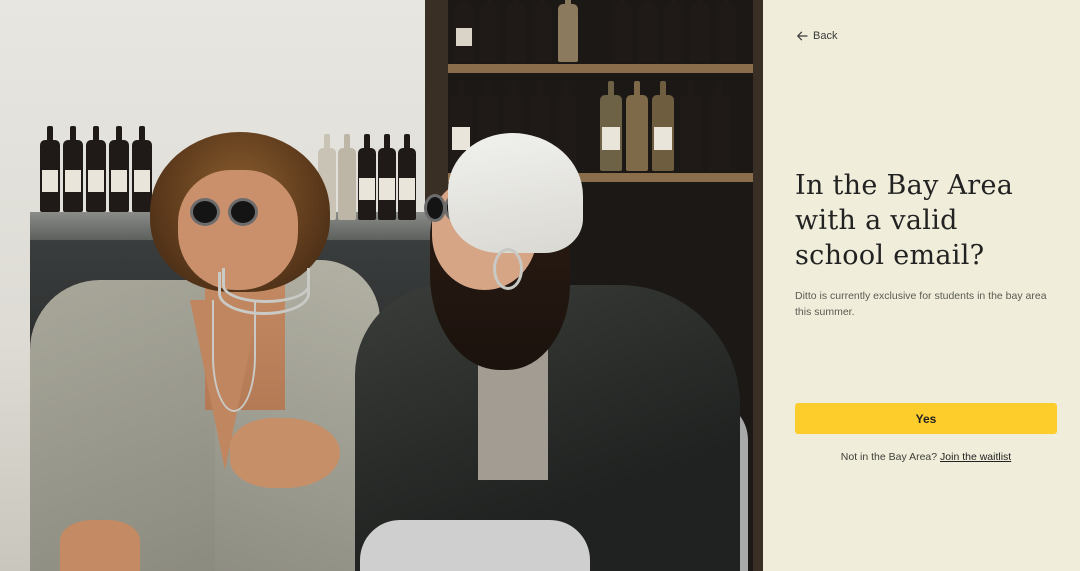  Describe the element at coordinates (876, 220) in the screenshot. I see `title-line: with a valid` at that location.